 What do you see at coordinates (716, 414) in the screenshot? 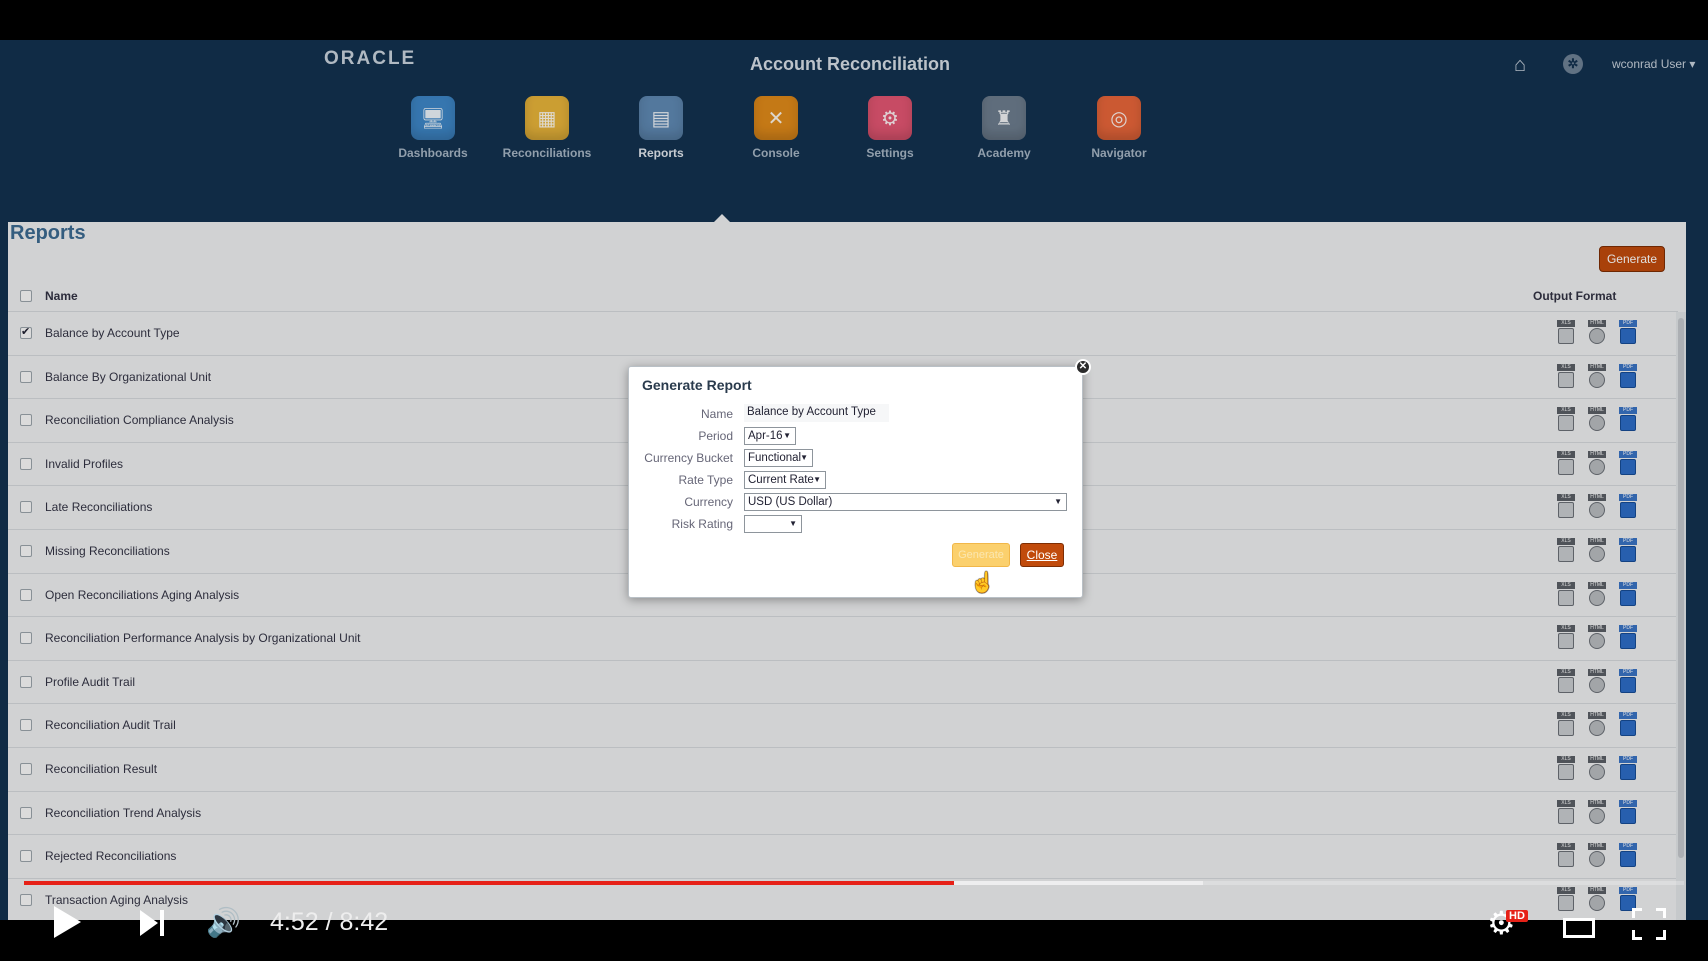
I see `name-label: Name` at bounding box center [716, 414].